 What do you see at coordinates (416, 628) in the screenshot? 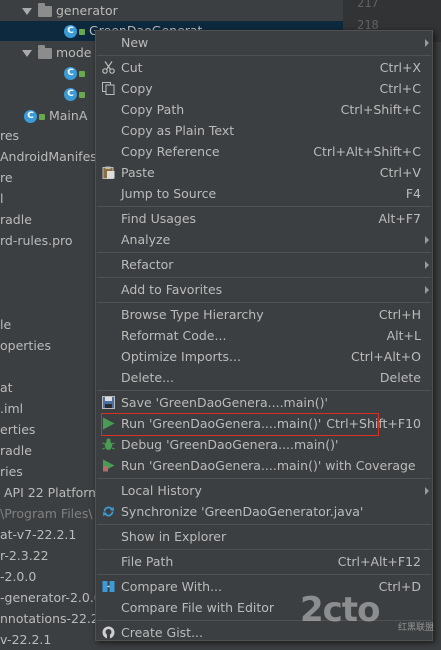
I see `watermark-subtitle: 红黑联盟` at bounding box center [416, 628].